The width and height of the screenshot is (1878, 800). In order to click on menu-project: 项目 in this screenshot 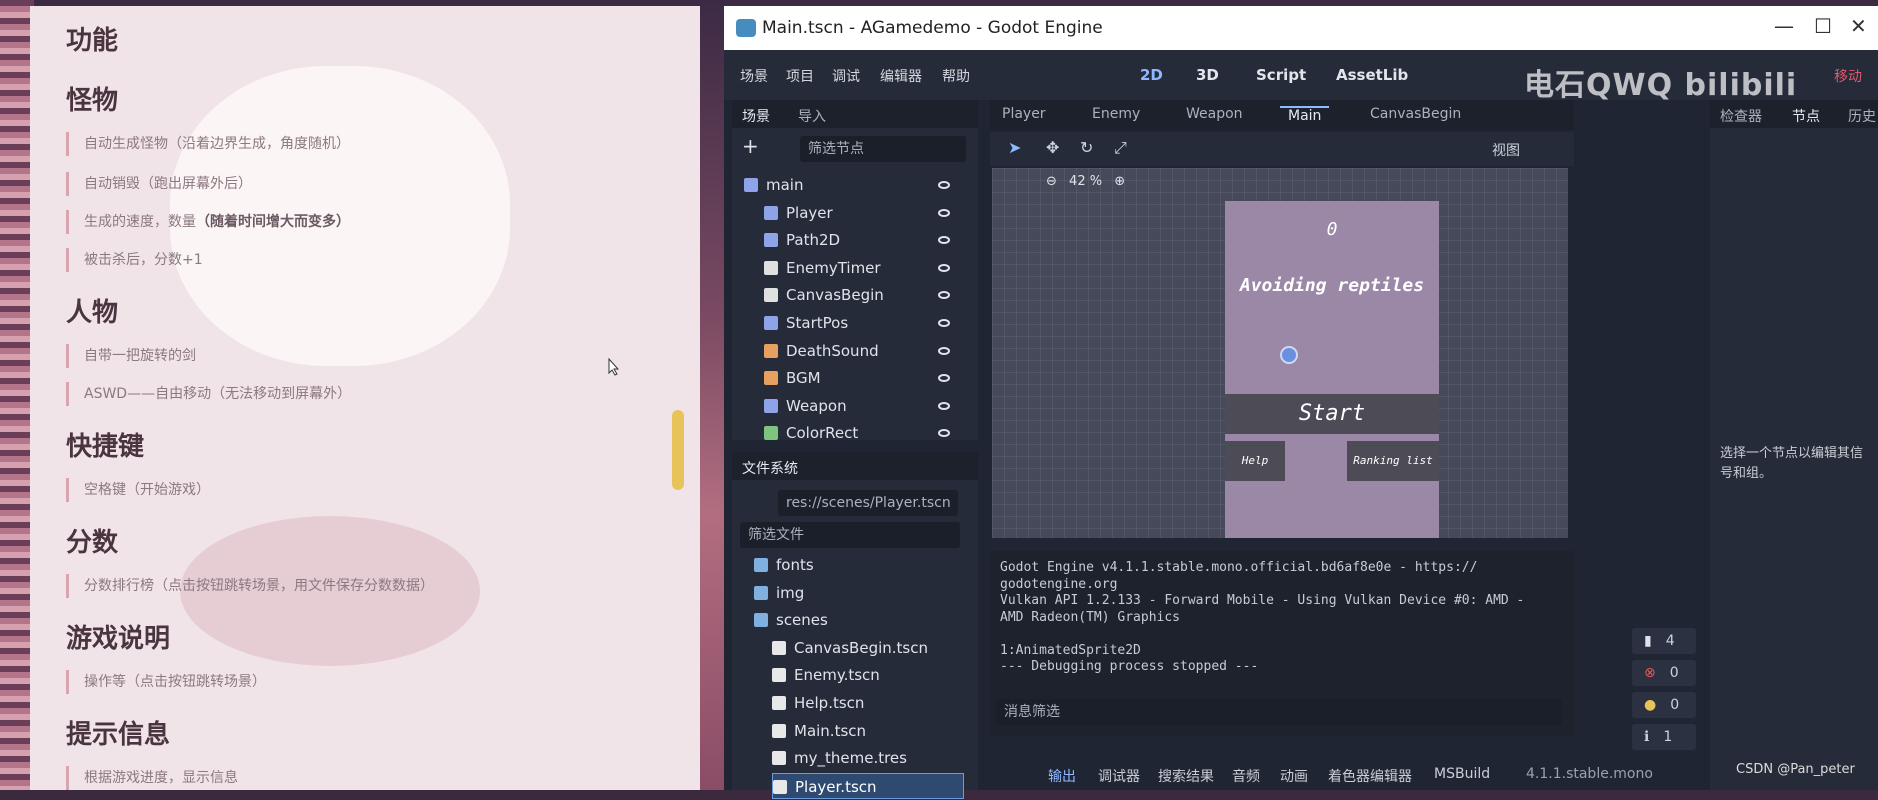, I will do `click(800, 76)`.